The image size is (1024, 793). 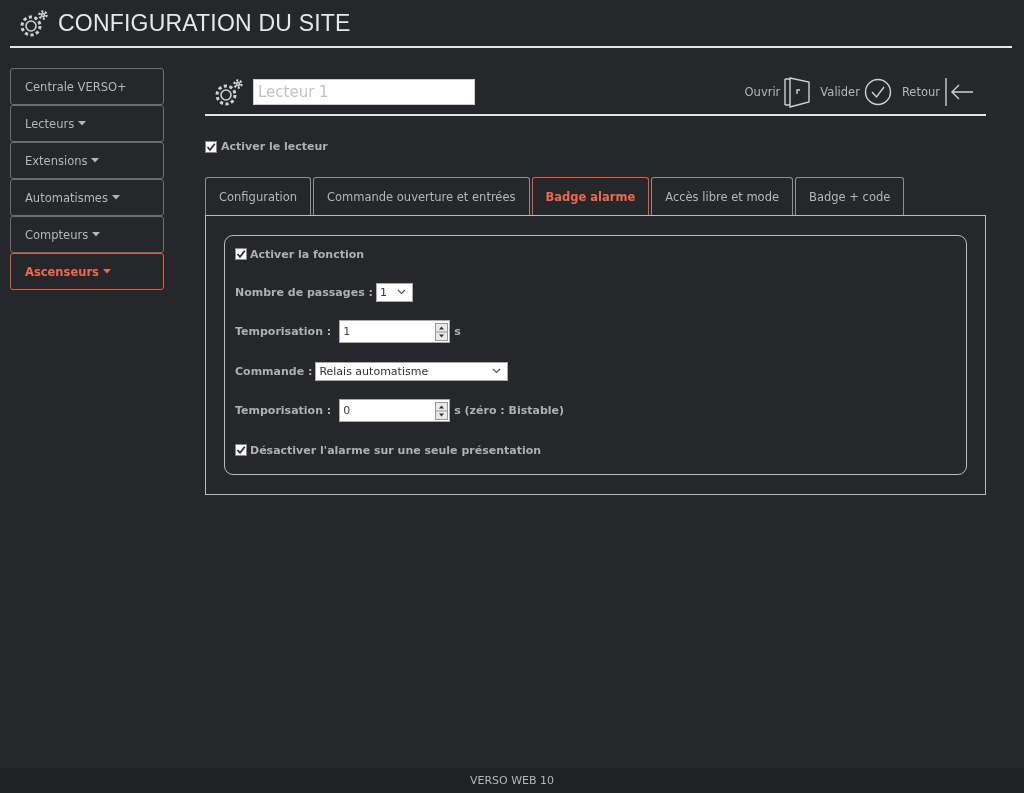 I want to click on name-field: Lecteur 1, so click(x=364, y=92).